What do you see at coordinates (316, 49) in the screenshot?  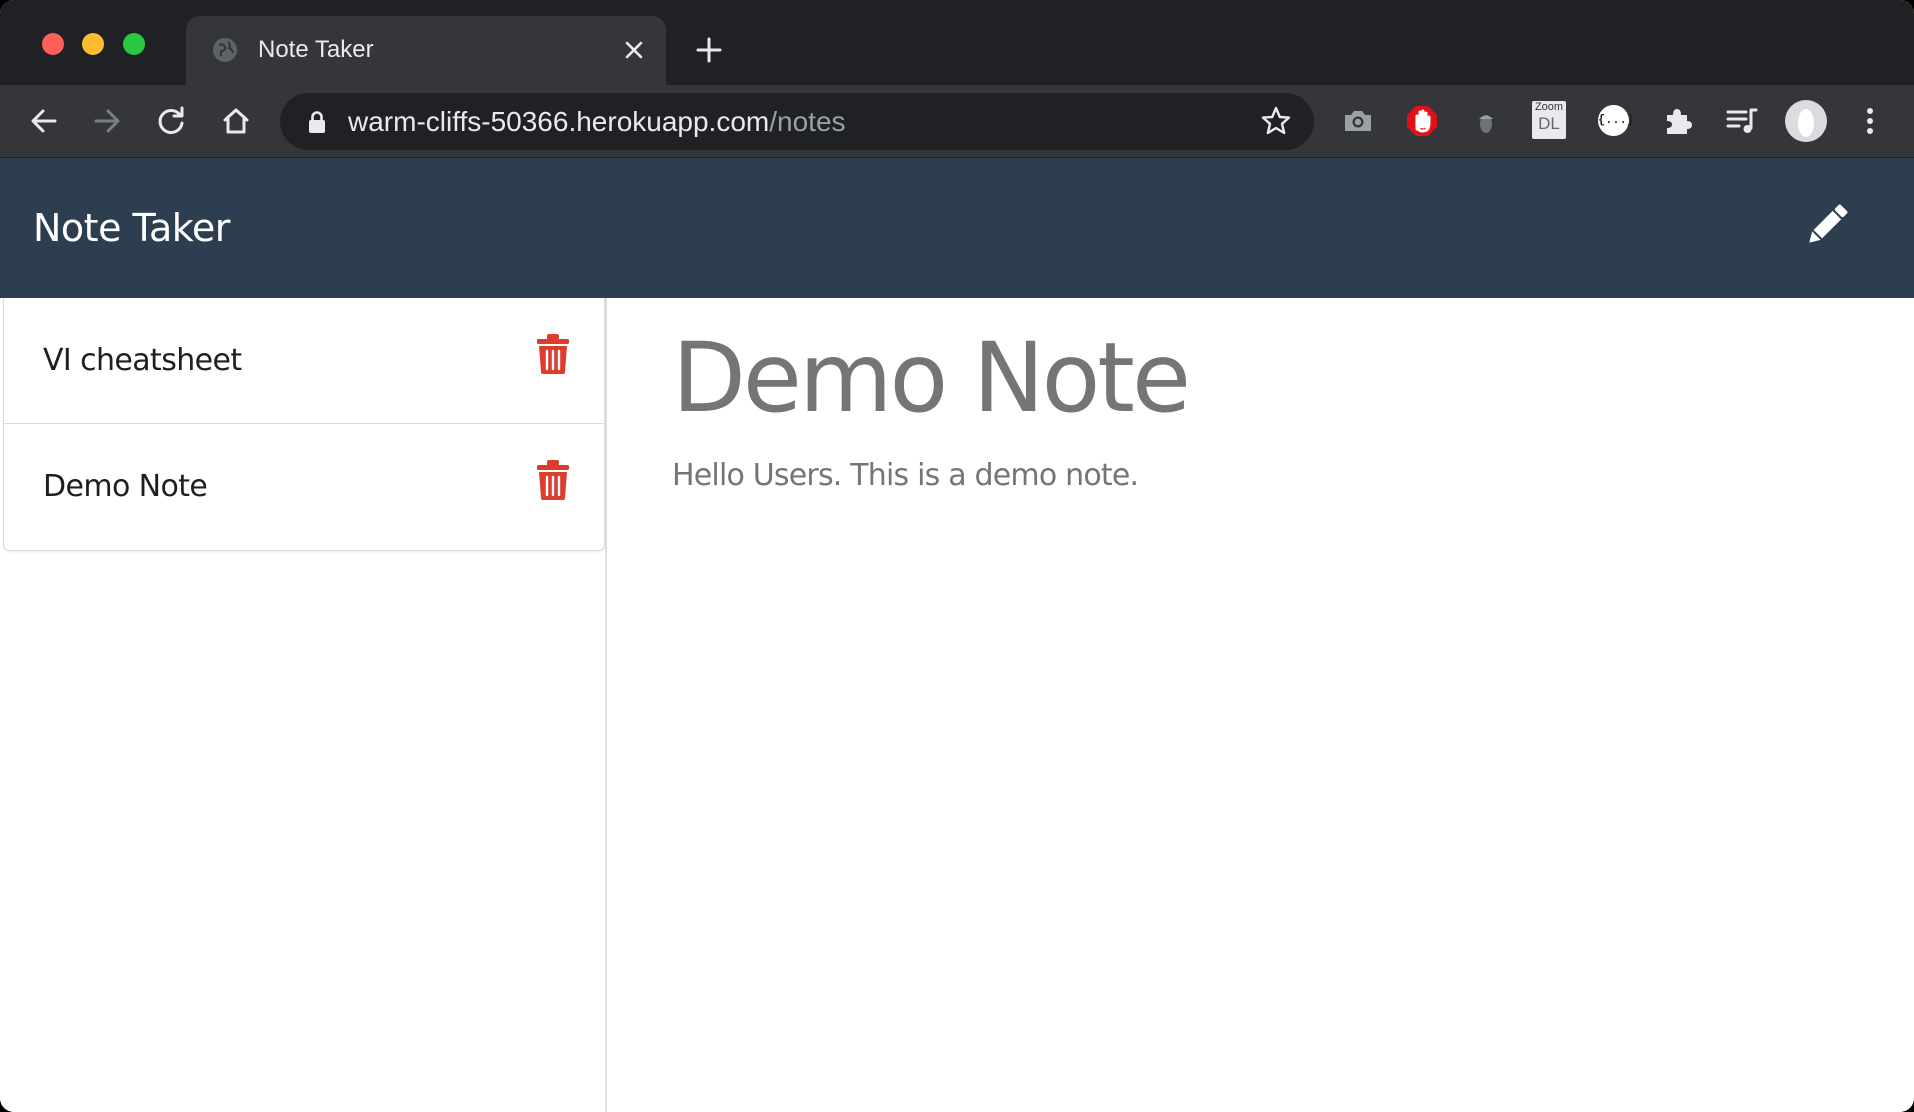 I see `tab-title: Note Taker` at bounding box center [316, 49].